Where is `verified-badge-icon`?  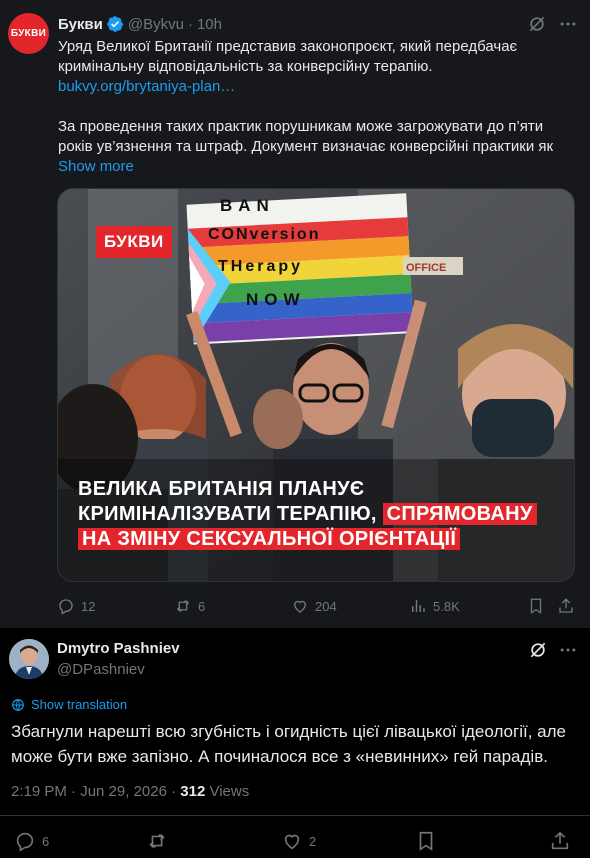
verified-badge-icon is located at coordinates (115, 24).